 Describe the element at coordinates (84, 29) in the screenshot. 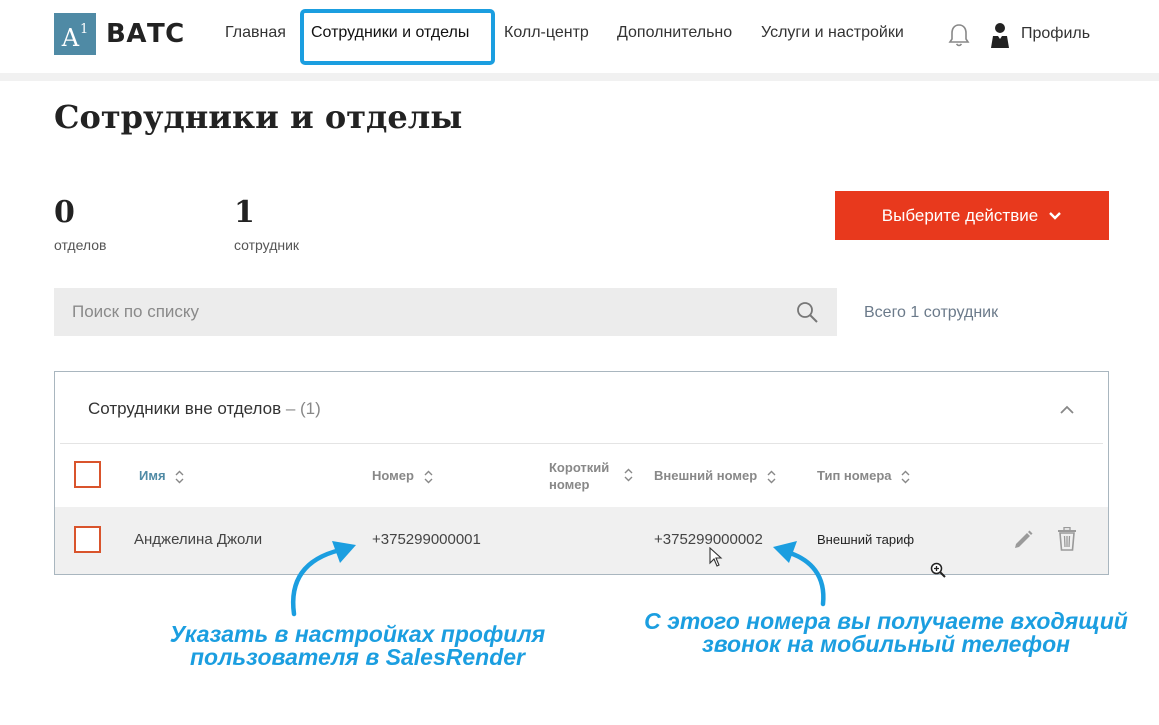

I see `logo-sup: 1` at that location.